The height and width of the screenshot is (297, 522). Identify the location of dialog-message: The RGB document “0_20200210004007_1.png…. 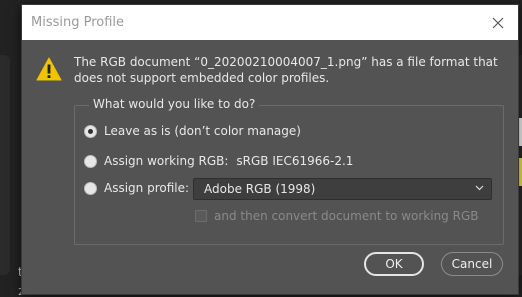
(286, 70).